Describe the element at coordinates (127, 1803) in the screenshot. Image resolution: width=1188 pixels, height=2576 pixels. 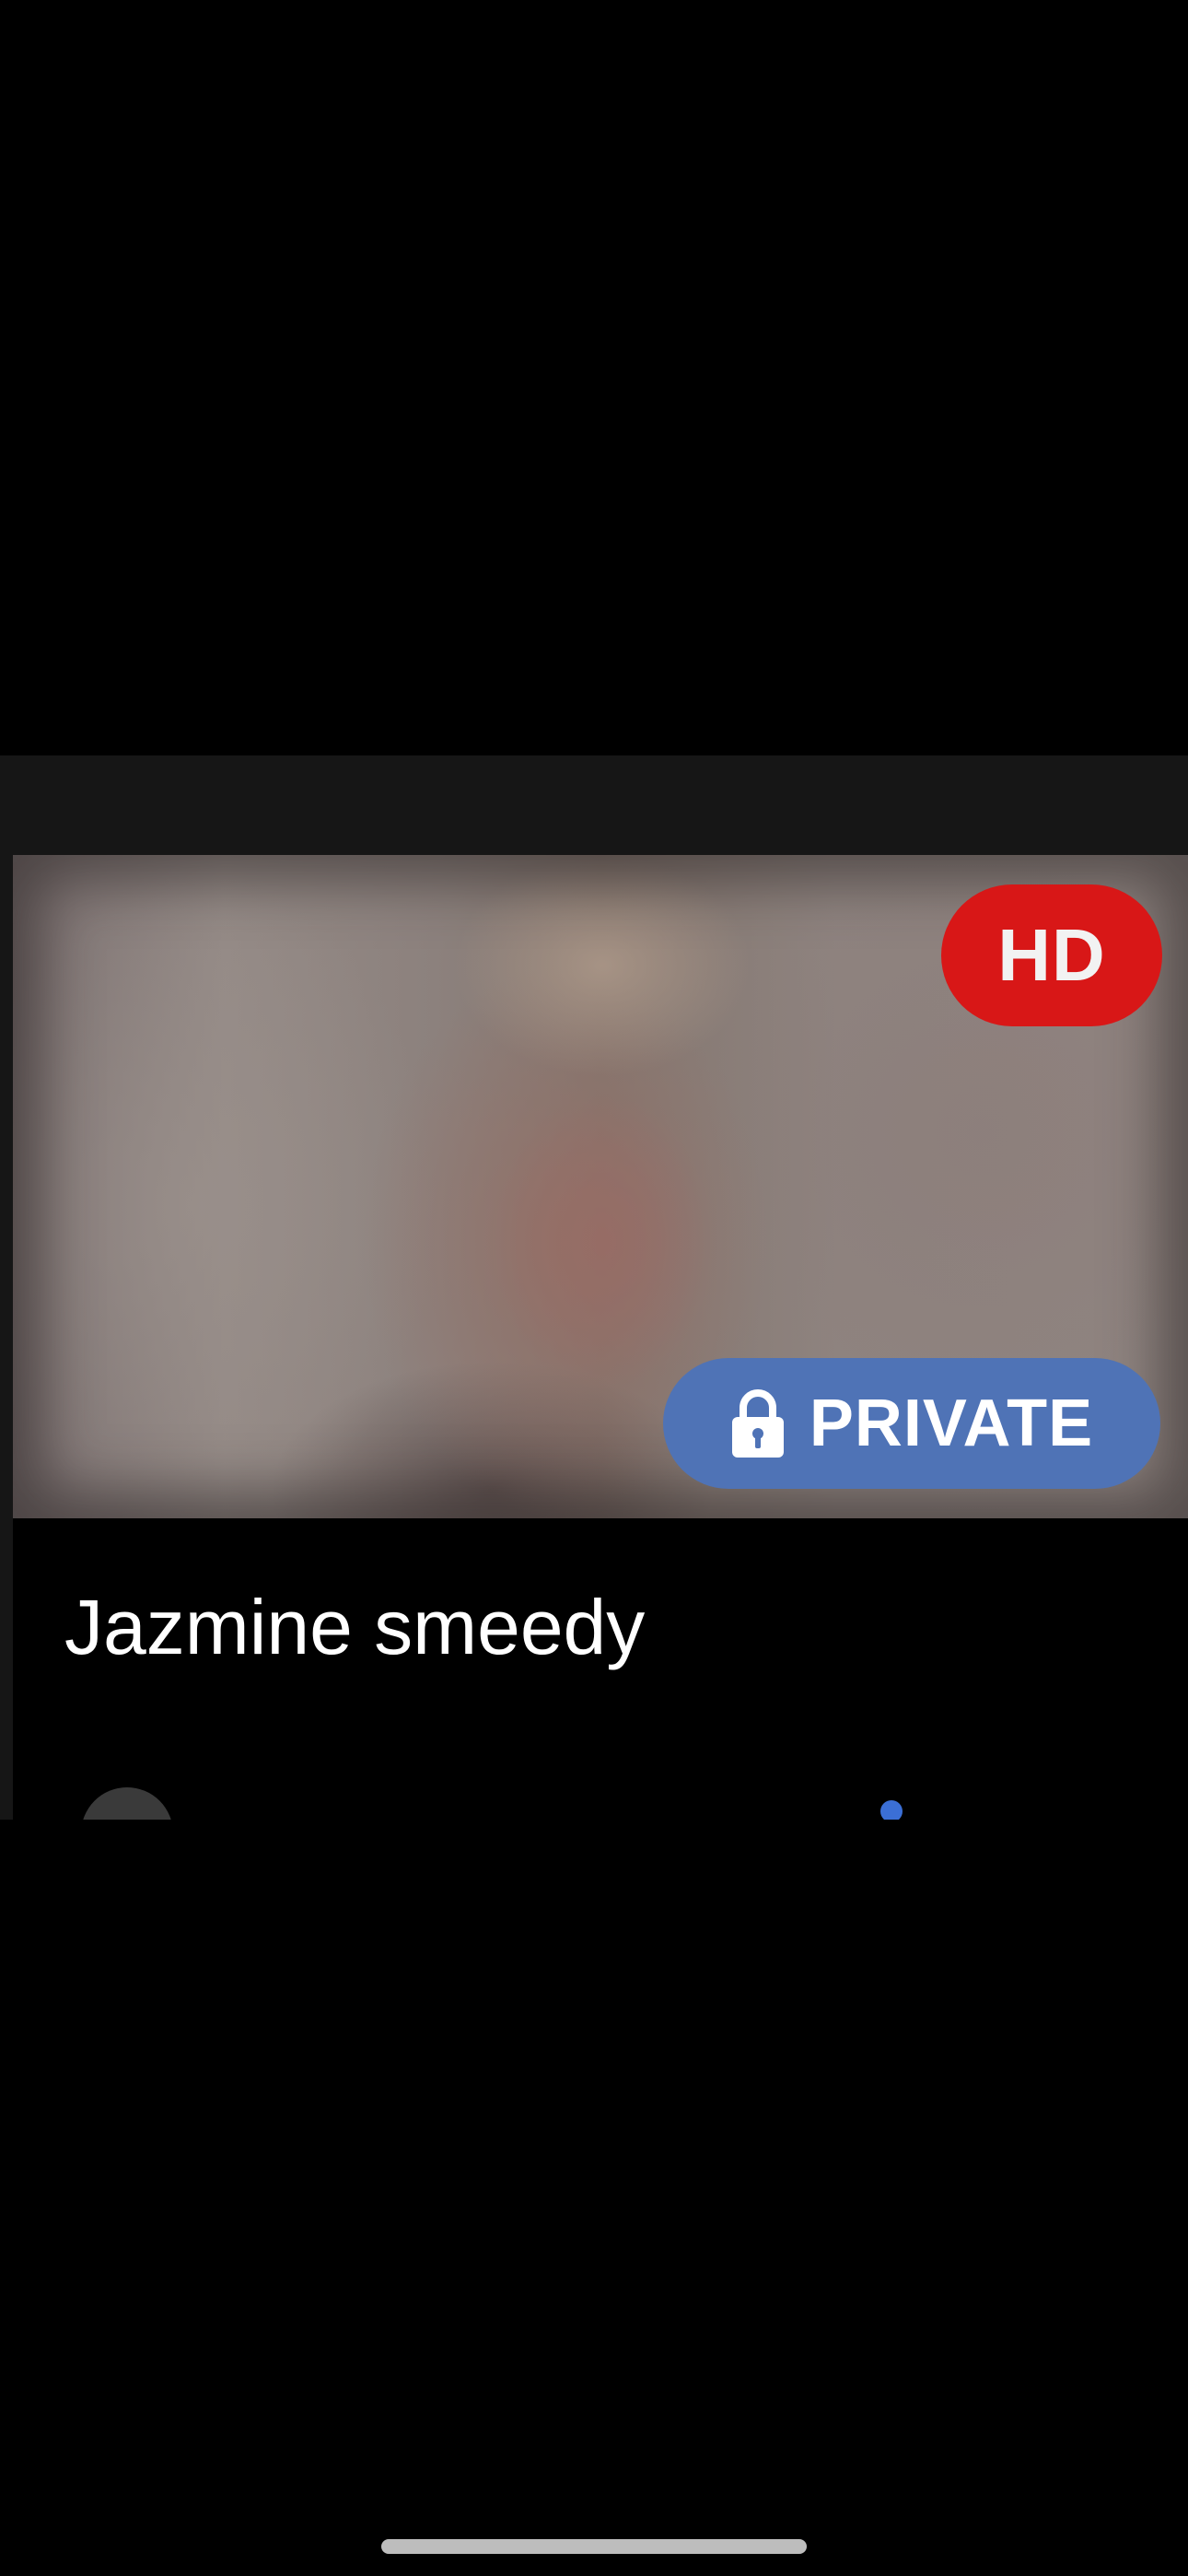
I see `avatar` at that location.